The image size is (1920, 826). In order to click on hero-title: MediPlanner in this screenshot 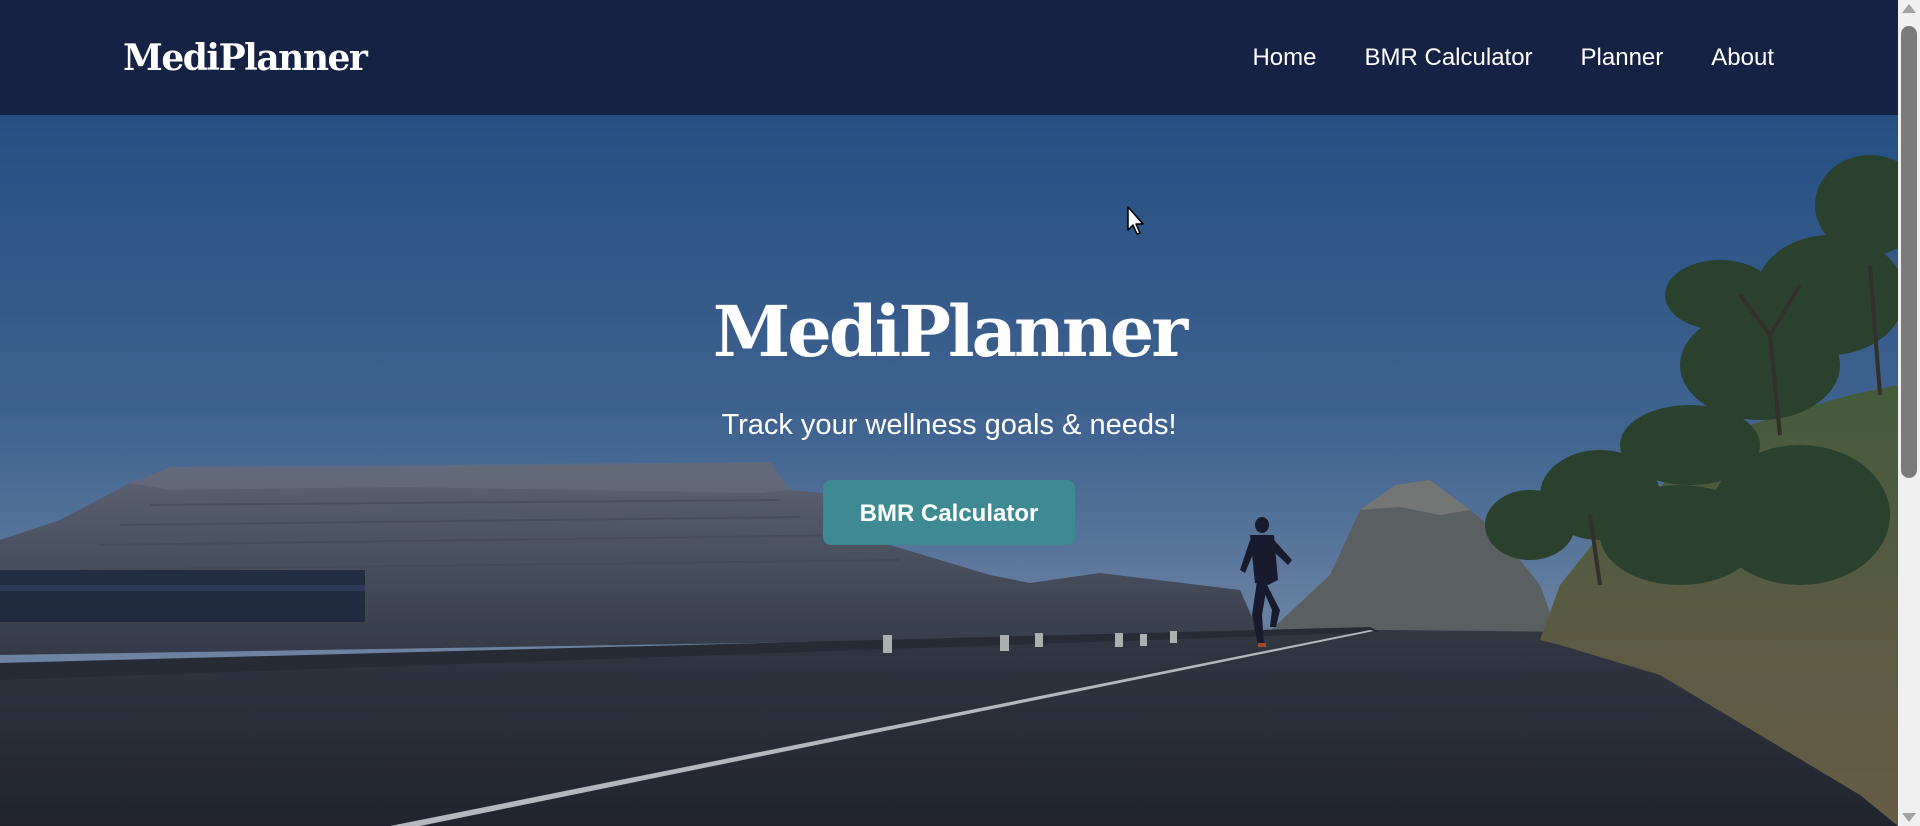, I will do `click(950, 331)`.